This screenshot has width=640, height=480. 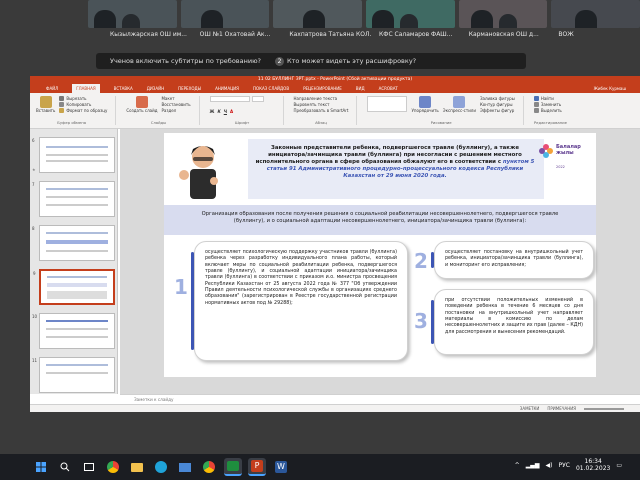 What do you see at coordinates (604, 408) in the screenshot?
I see `zoom-slider` at bounding box center [604, 408].